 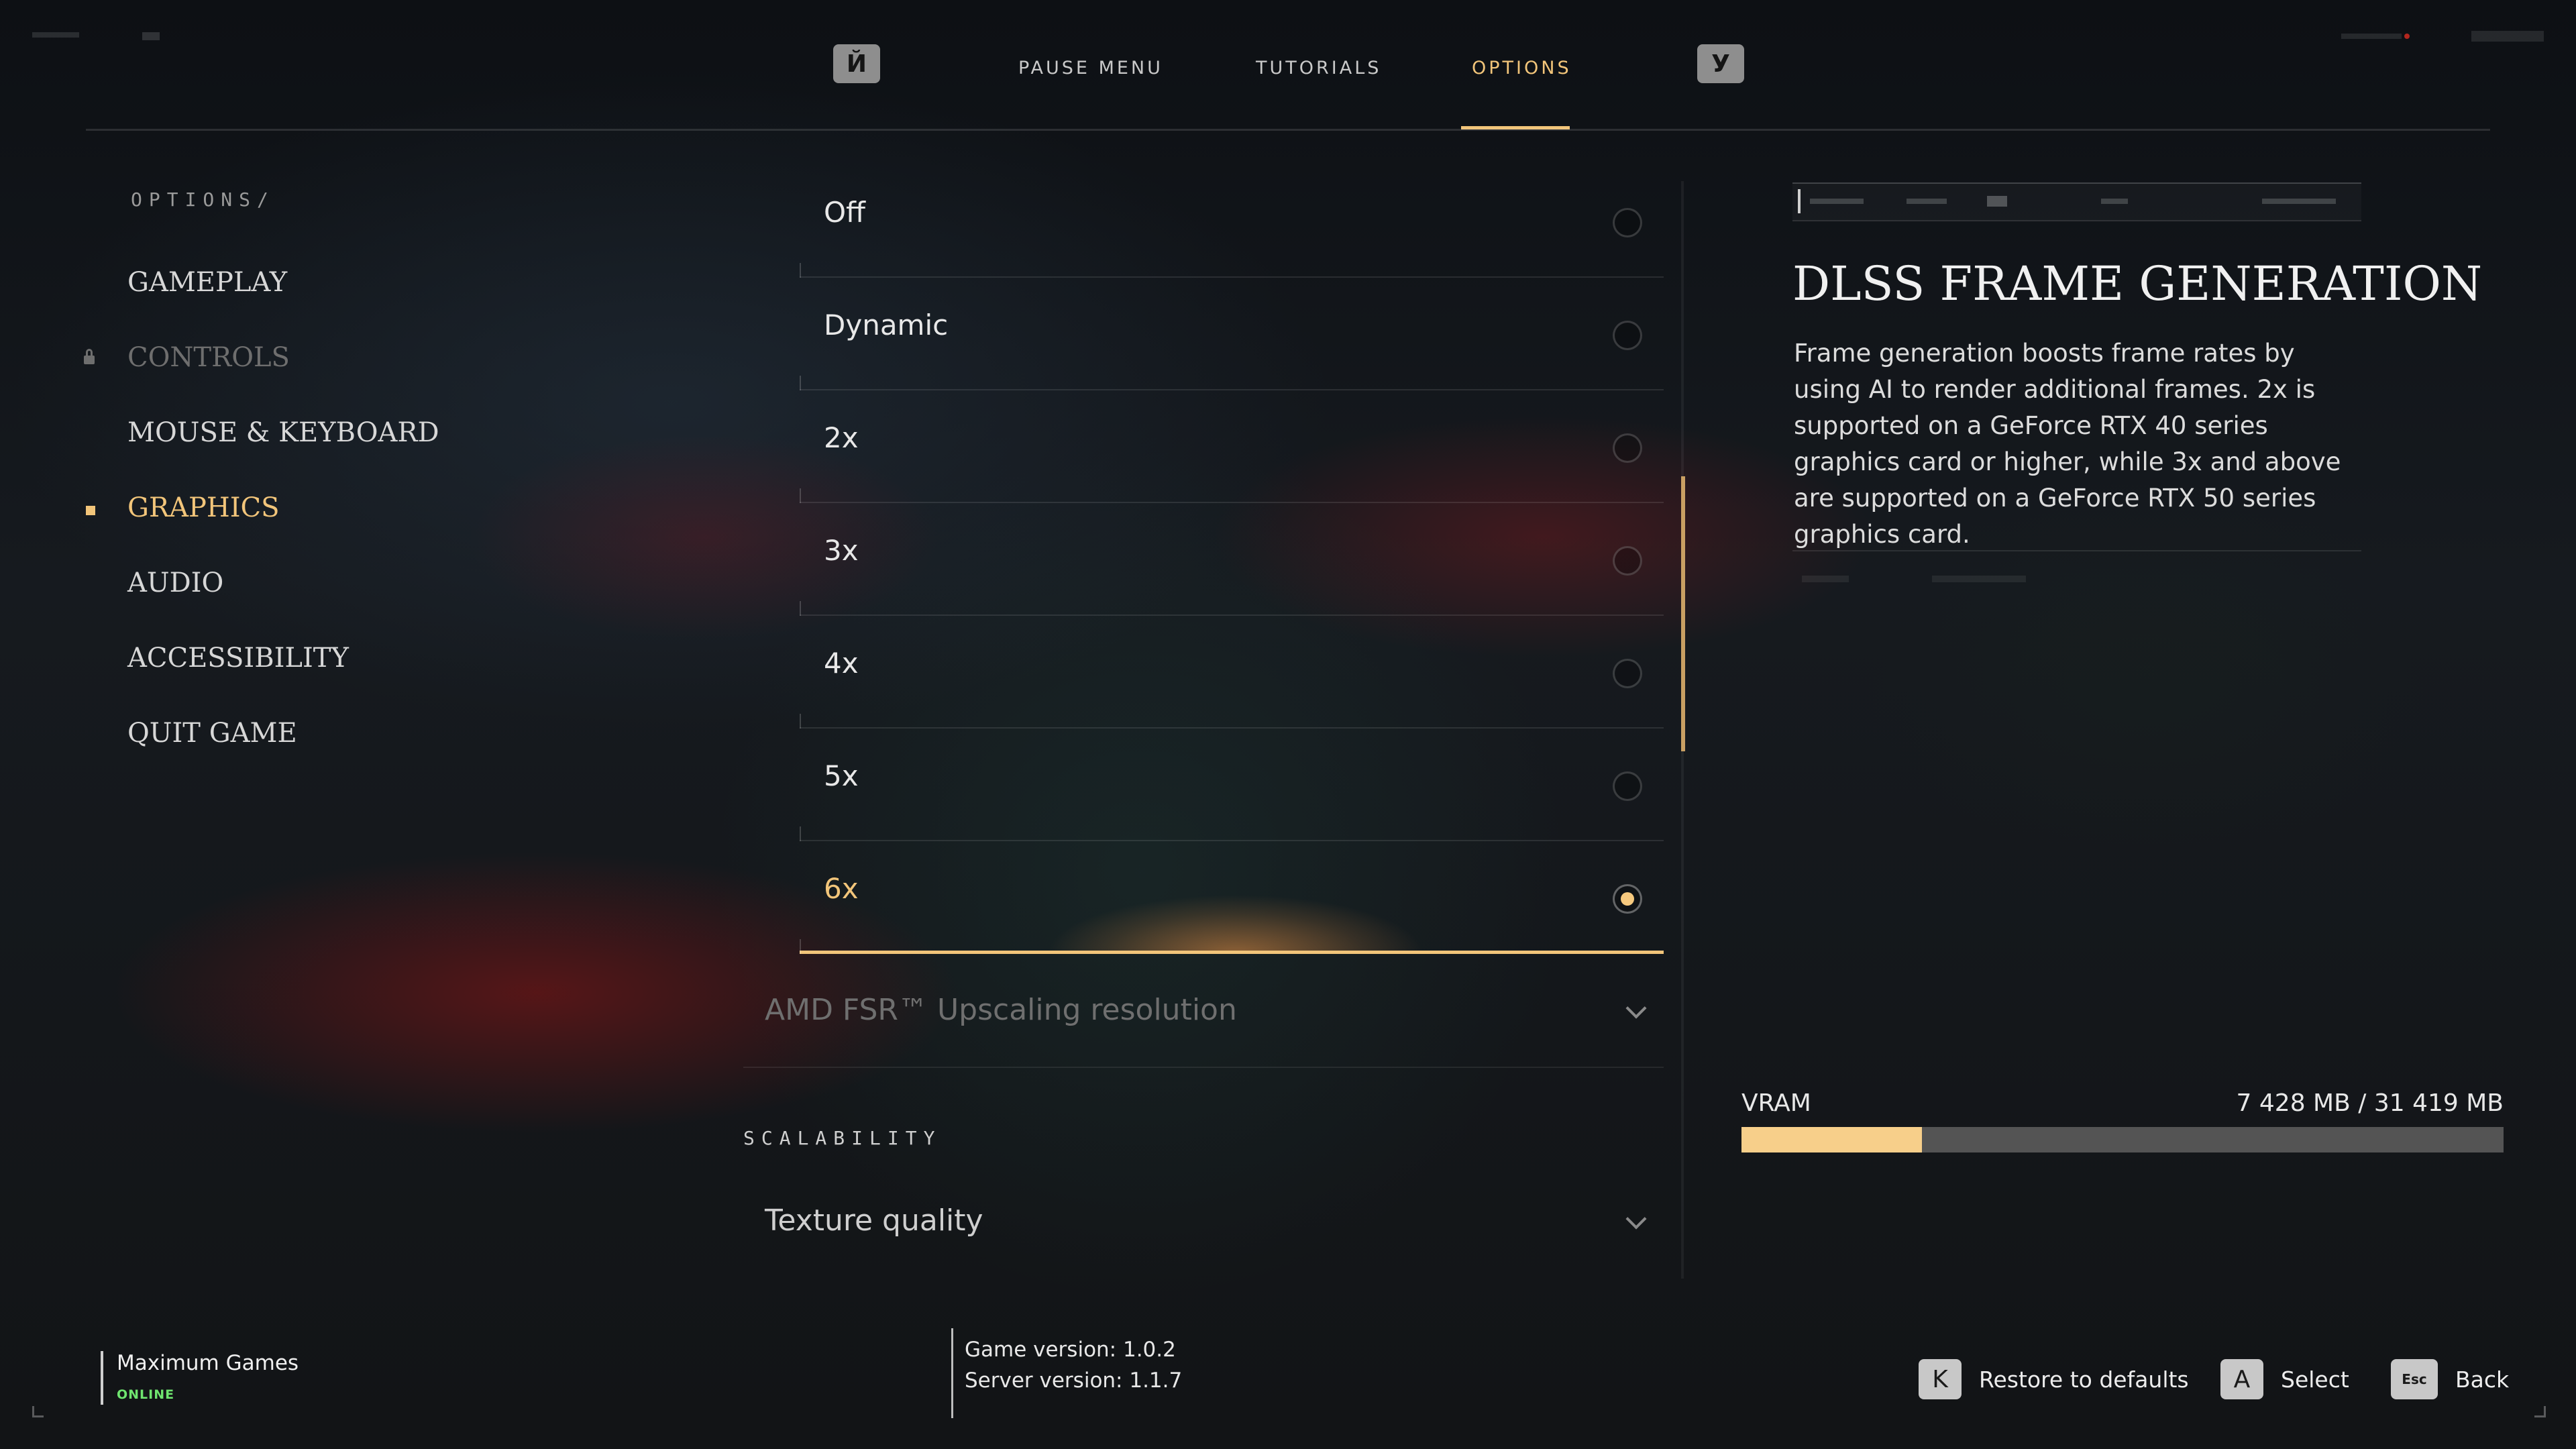 What do you see at coordinates (1522, 71) in the screenshot?
I see `tab-options: OPTIONS` at bounding box center [1522, 71].